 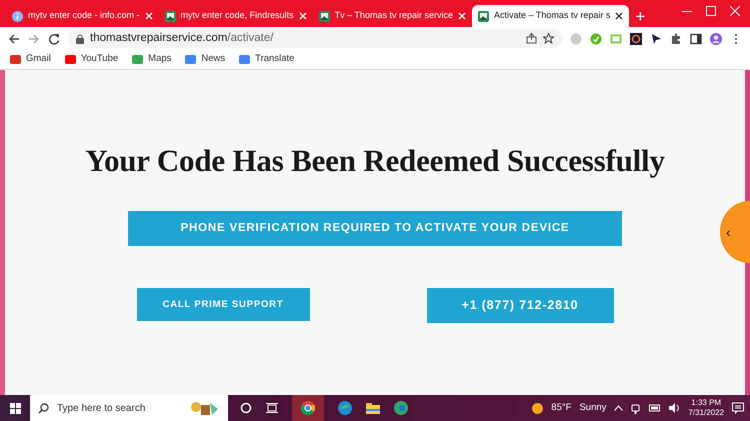 I want to click on maximize-icon, so click(x=711, y=11).